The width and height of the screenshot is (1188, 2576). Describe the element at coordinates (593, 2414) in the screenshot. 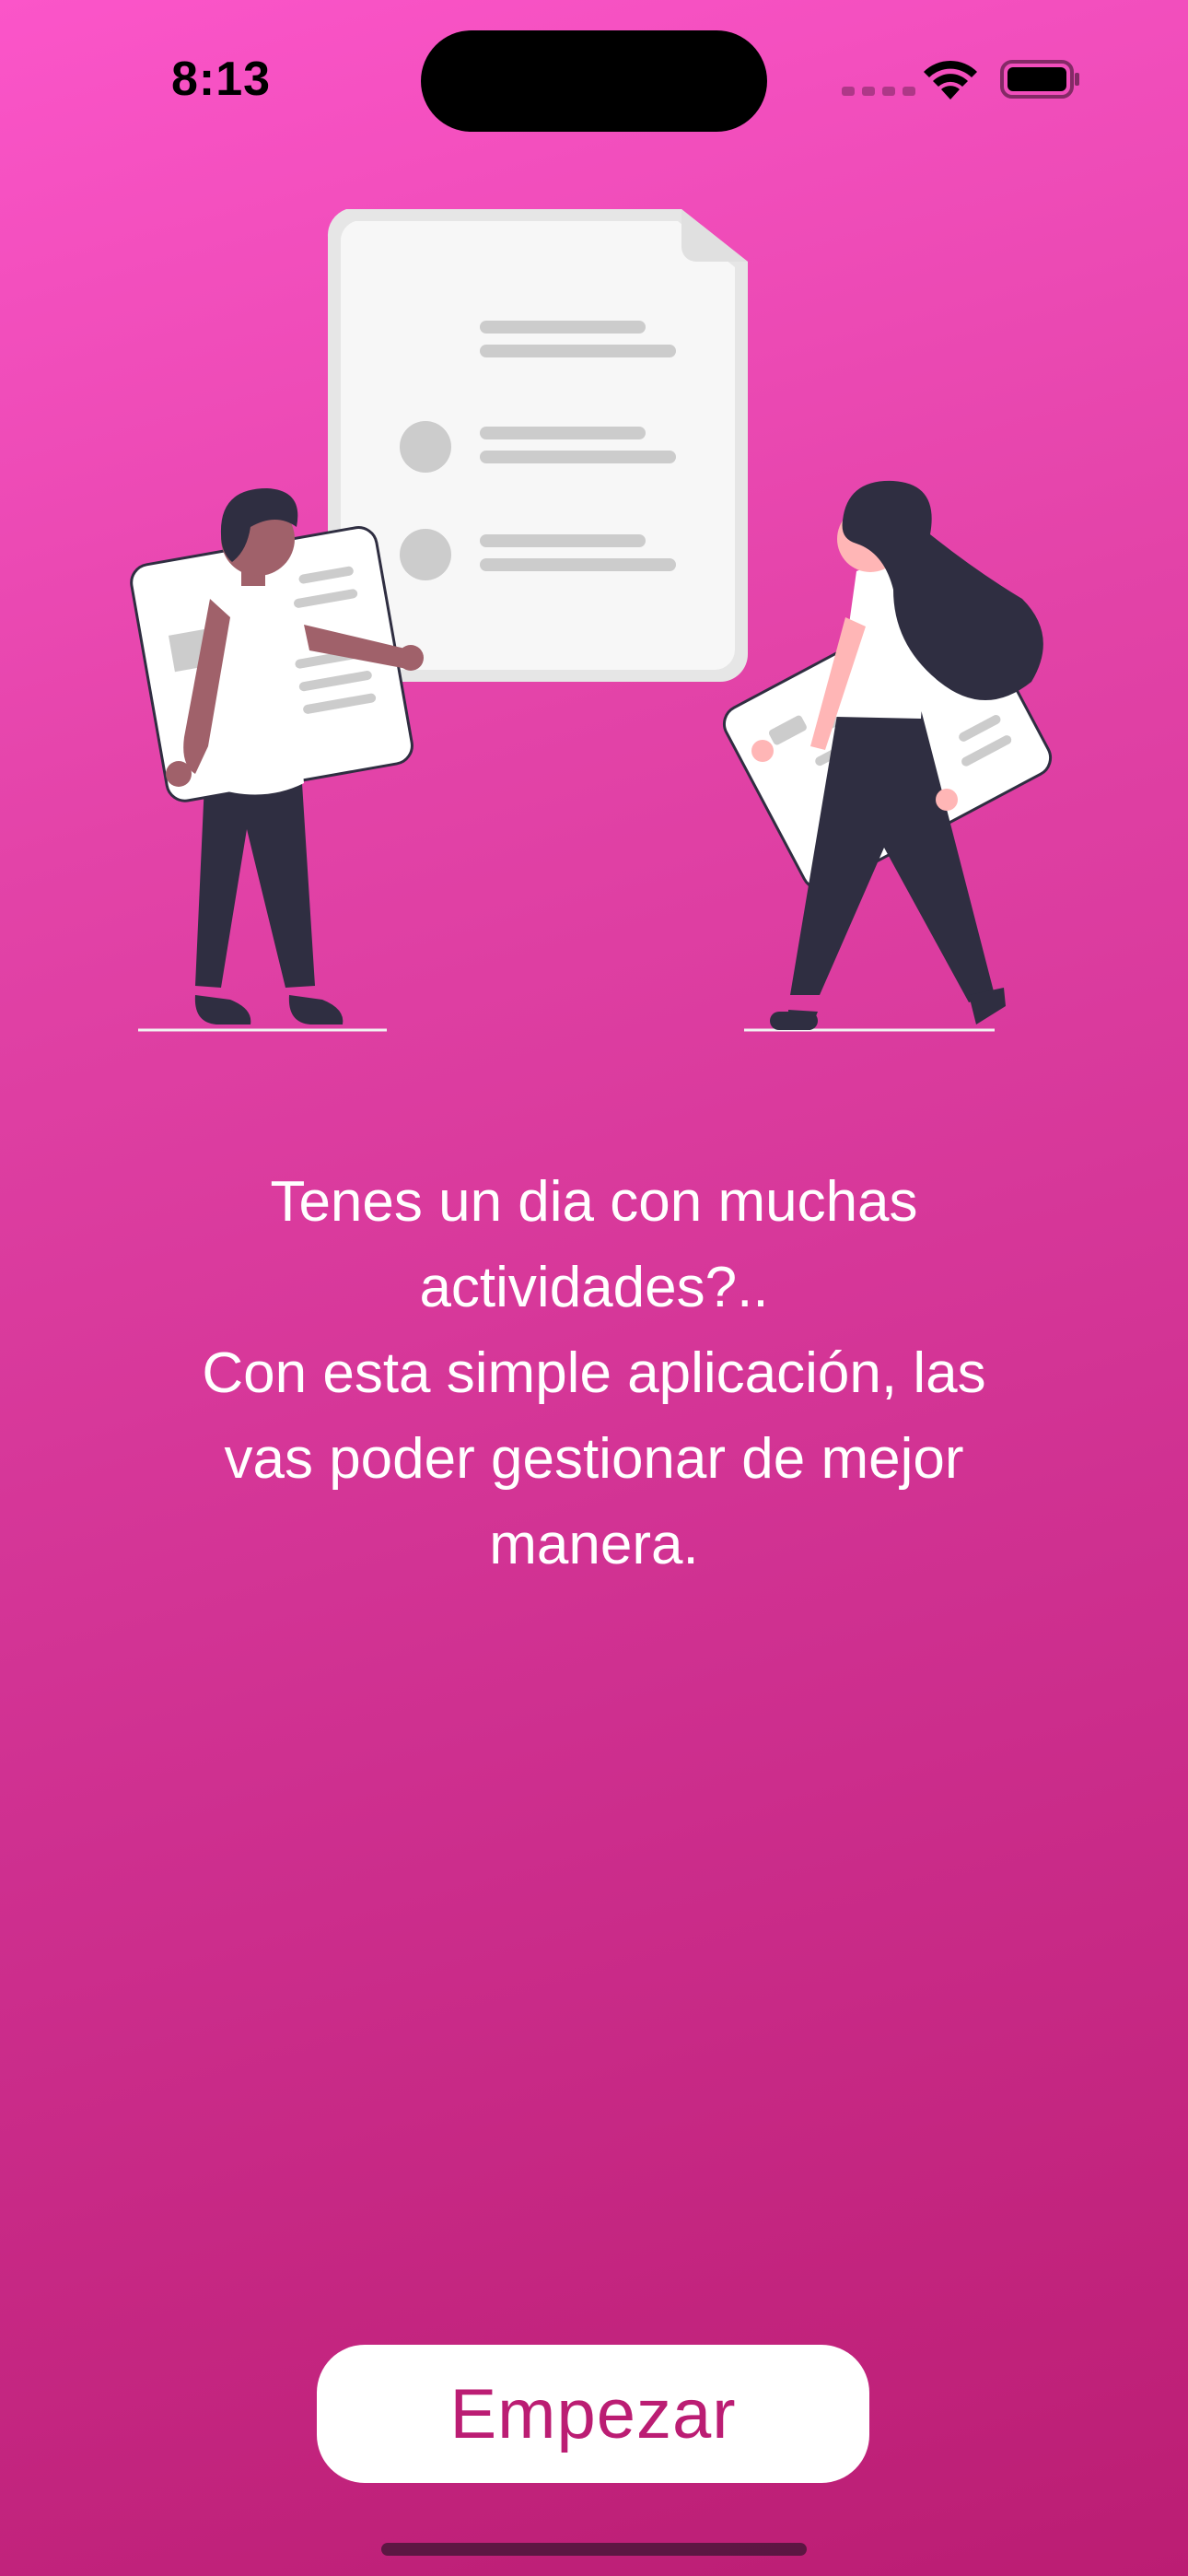

I see `start-button: Empezar` at that location.